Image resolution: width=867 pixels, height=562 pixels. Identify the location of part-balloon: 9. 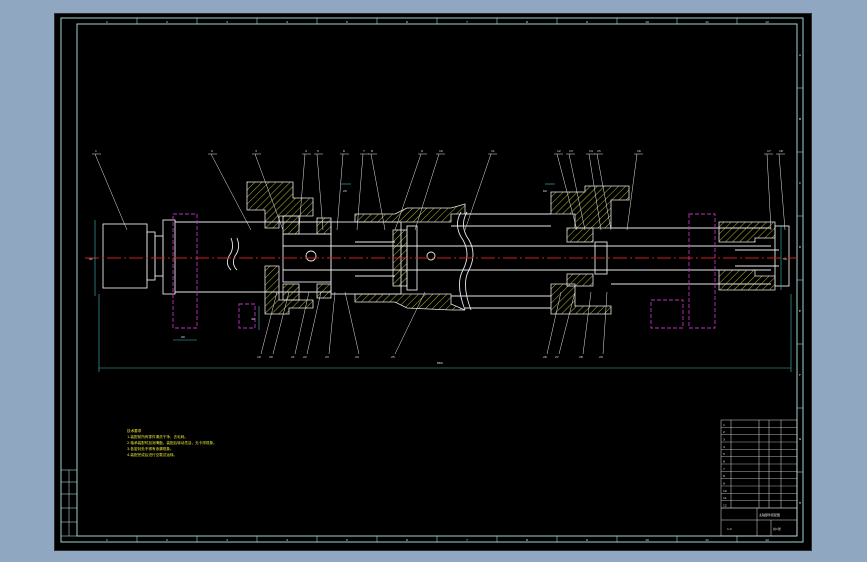
(422, 151).